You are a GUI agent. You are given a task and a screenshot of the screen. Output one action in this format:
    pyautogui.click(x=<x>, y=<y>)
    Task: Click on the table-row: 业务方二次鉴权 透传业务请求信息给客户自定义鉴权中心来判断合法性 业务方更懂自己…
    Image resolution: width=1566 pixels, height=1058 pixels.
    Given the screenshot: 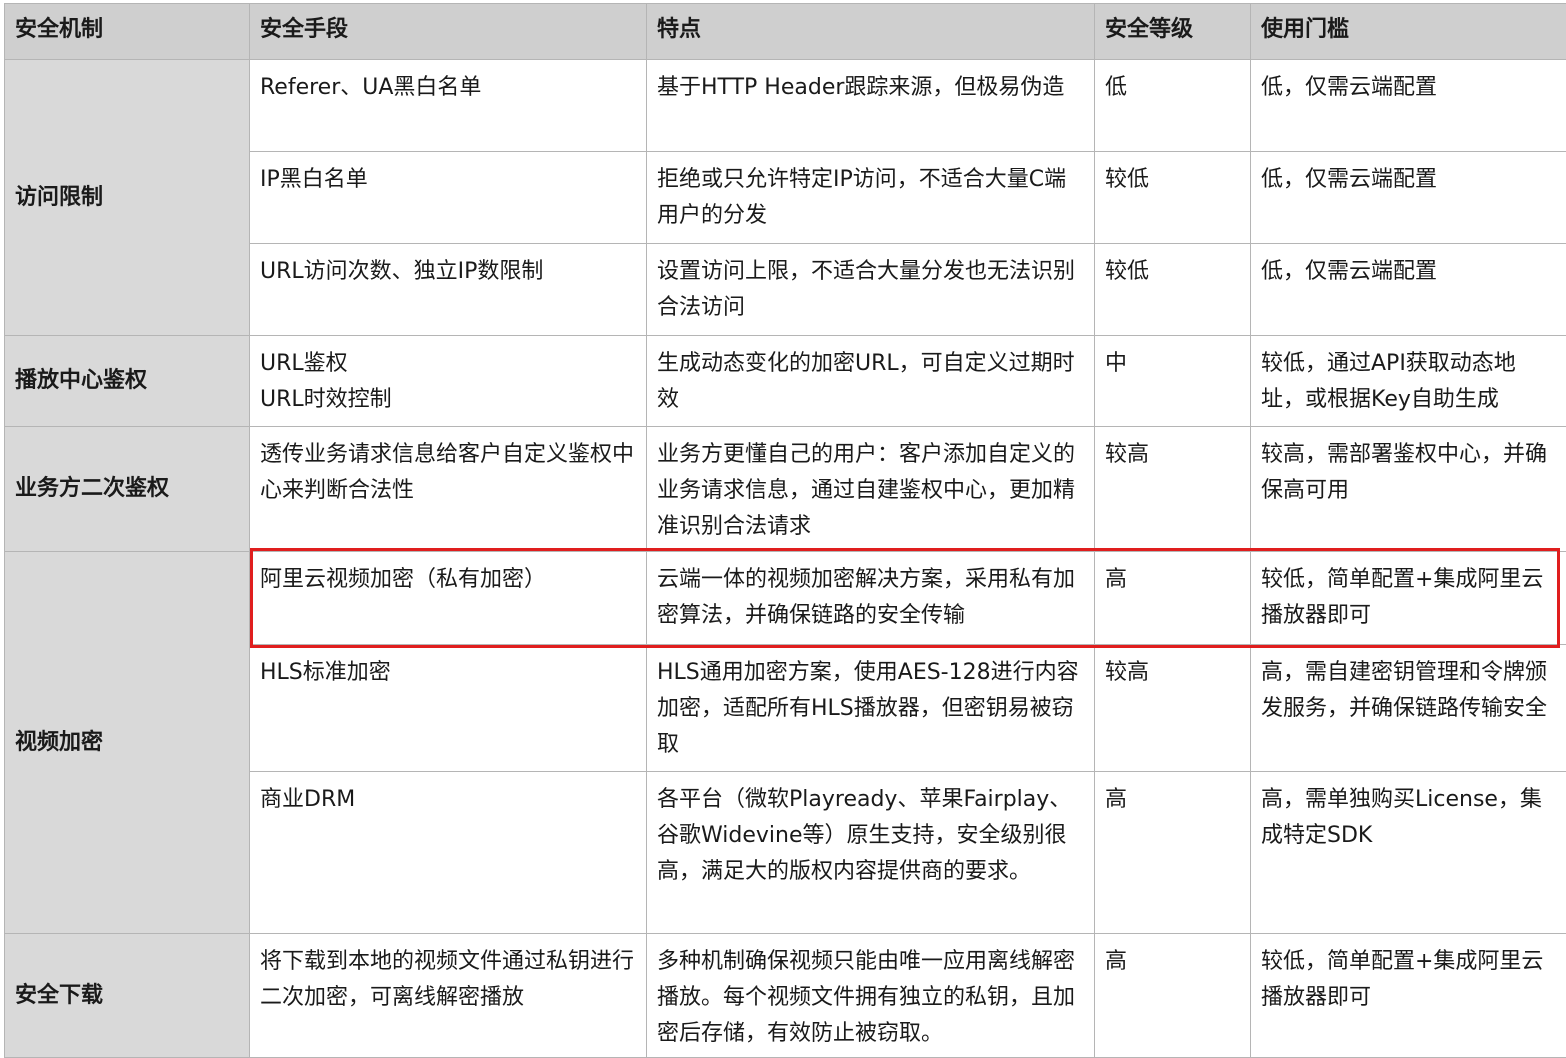 What is the action you would take?
    pyautogui.click(x=785, y=489)
    